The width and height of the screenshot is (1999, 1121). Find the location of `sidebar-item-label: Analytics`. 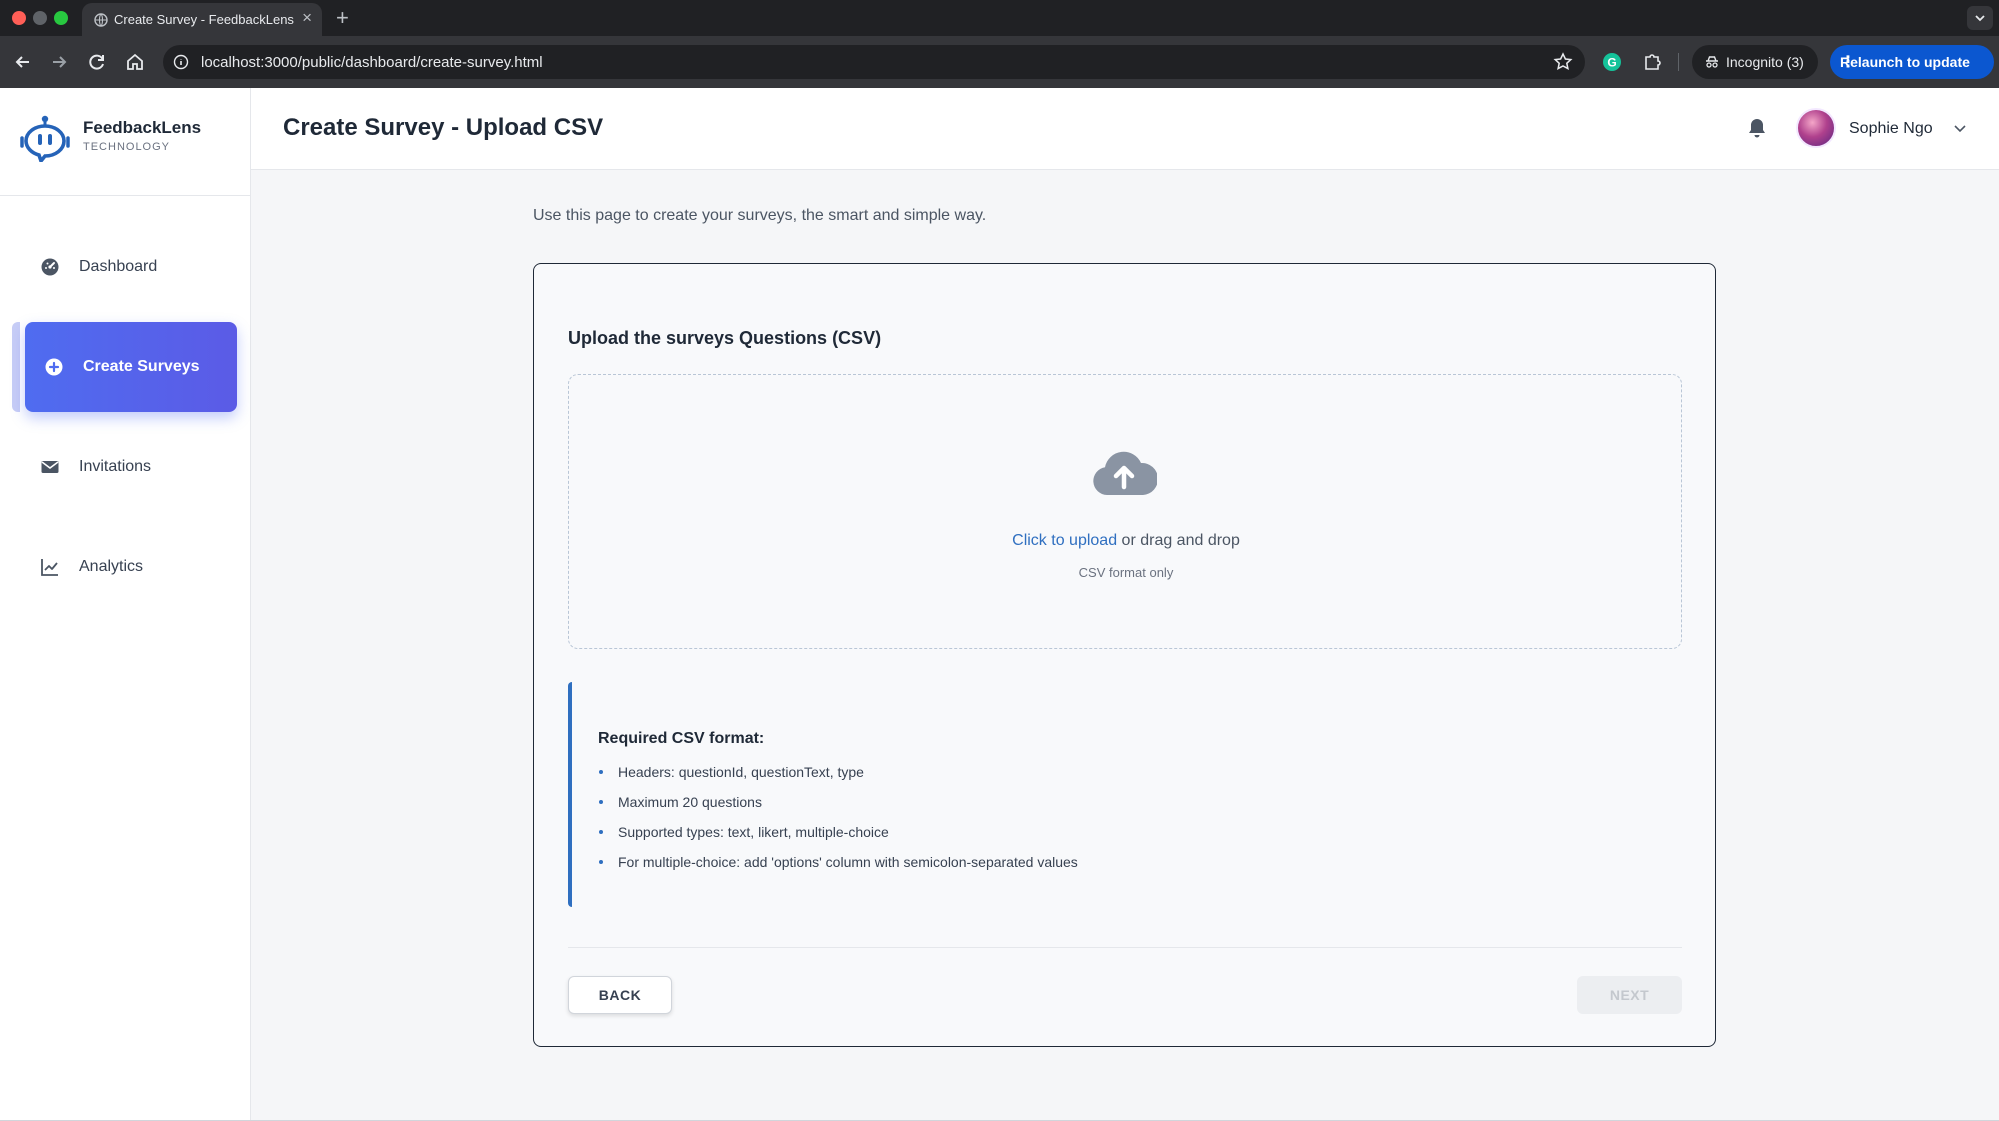

sidebar-item-label: Analytics is located at coordinates (111, 566).